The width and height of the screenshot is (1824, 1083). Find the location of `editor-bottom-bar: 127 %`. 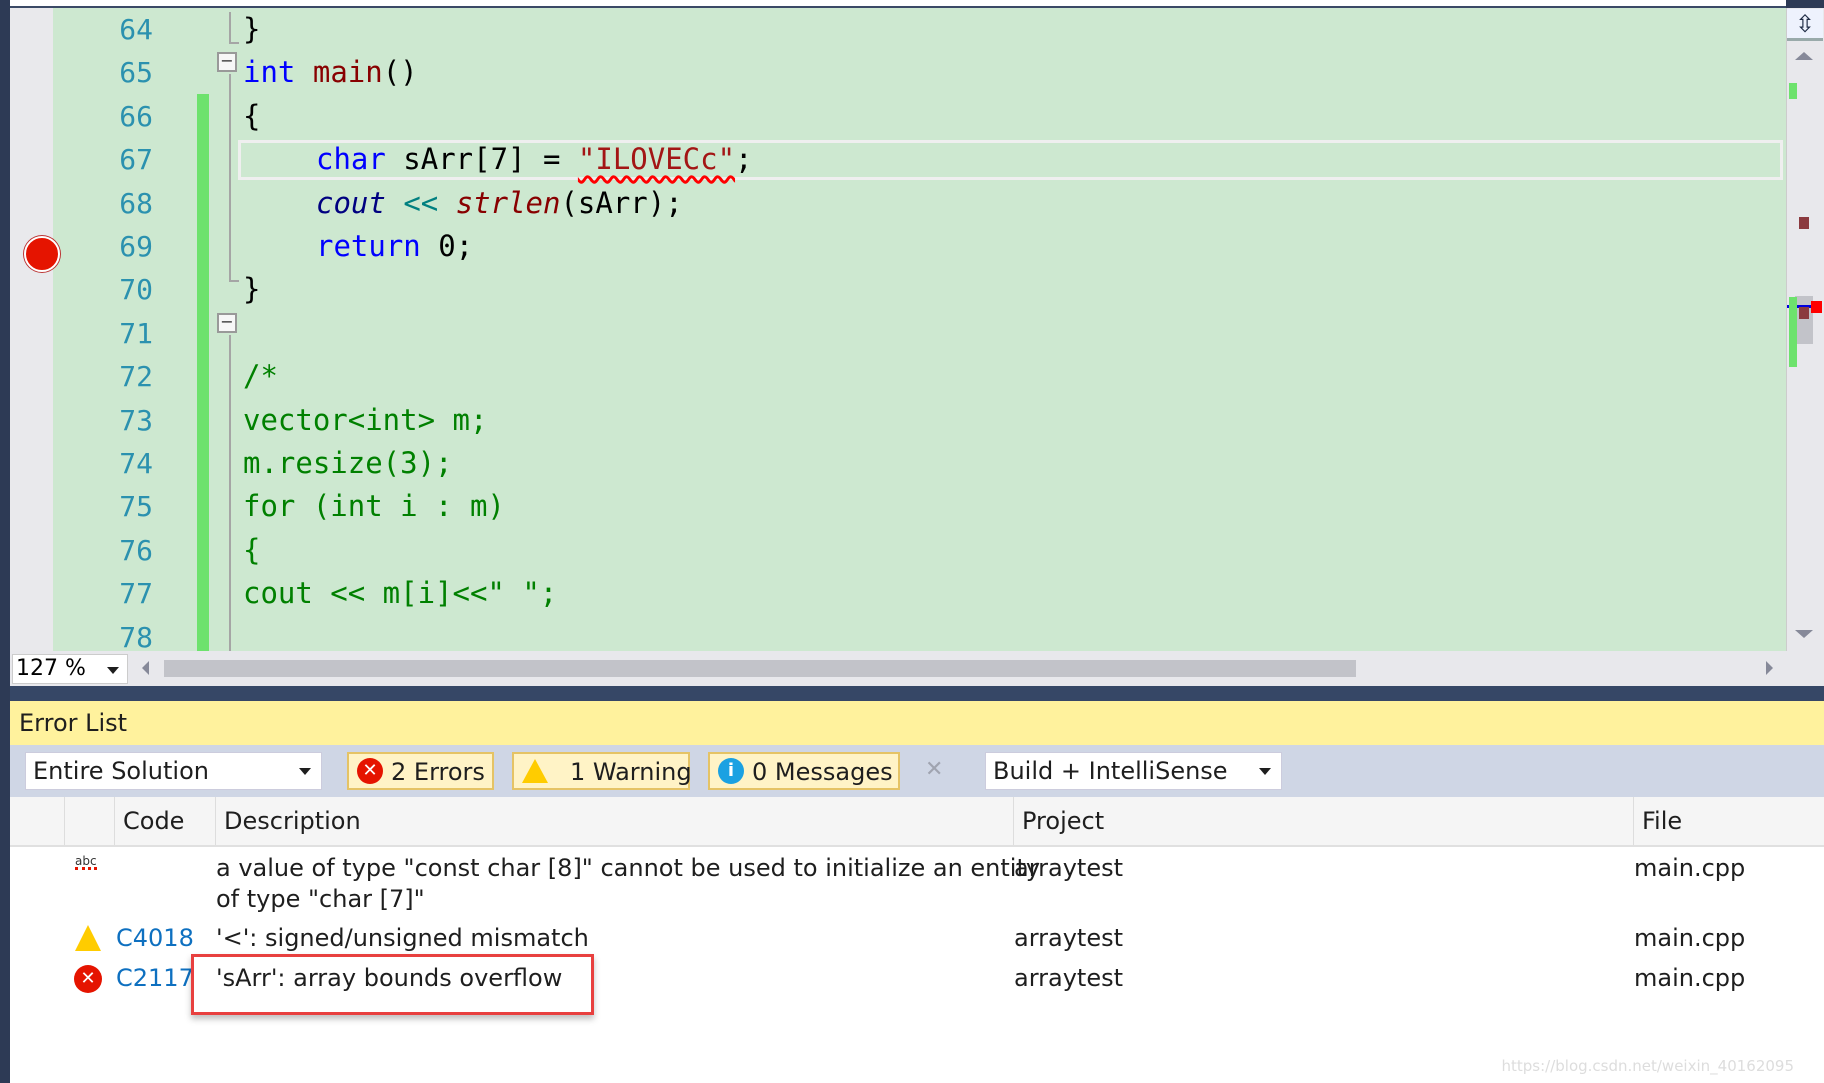

editor-bottom-bar: 127 % is located at coordinates (917, 668).